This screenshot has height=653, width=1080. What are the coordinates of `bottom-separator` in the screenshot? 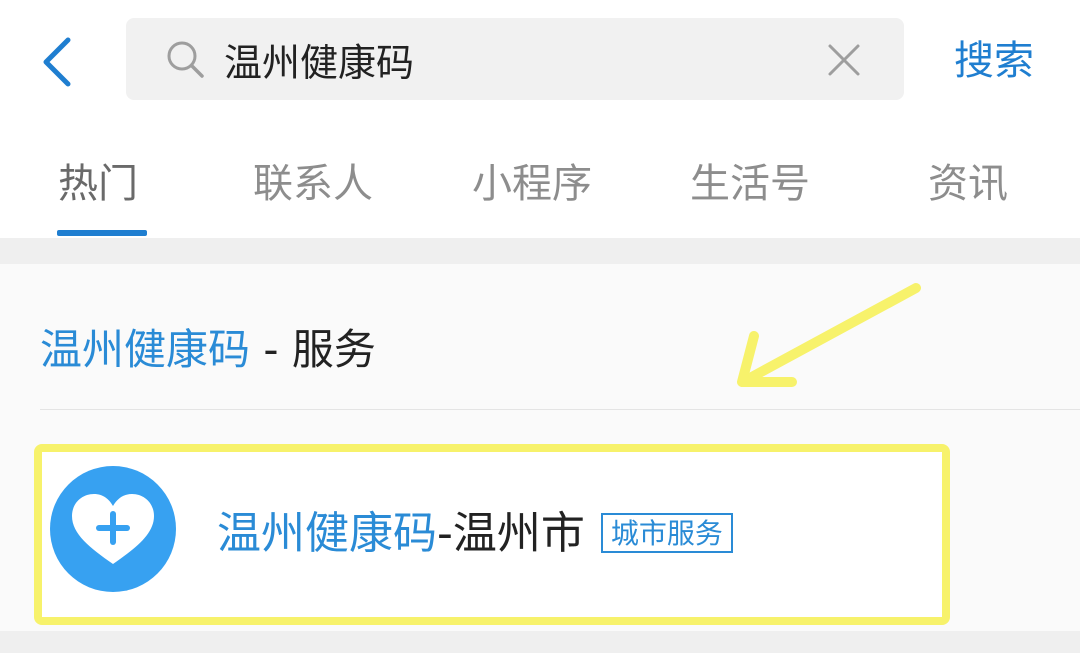 It's located at (540, 642).